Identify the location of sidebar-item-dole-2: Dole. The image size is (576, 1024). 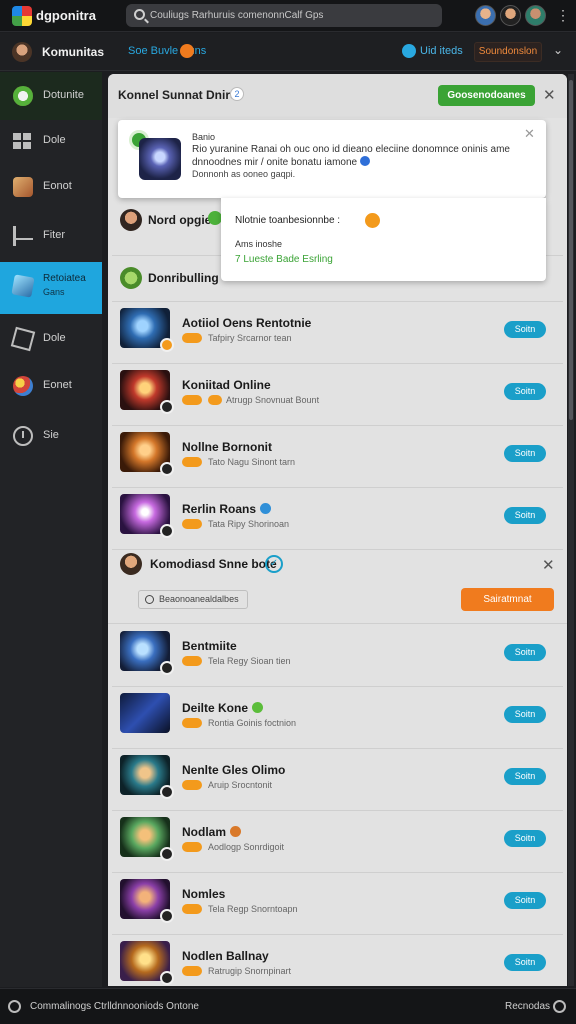
(51, 339).